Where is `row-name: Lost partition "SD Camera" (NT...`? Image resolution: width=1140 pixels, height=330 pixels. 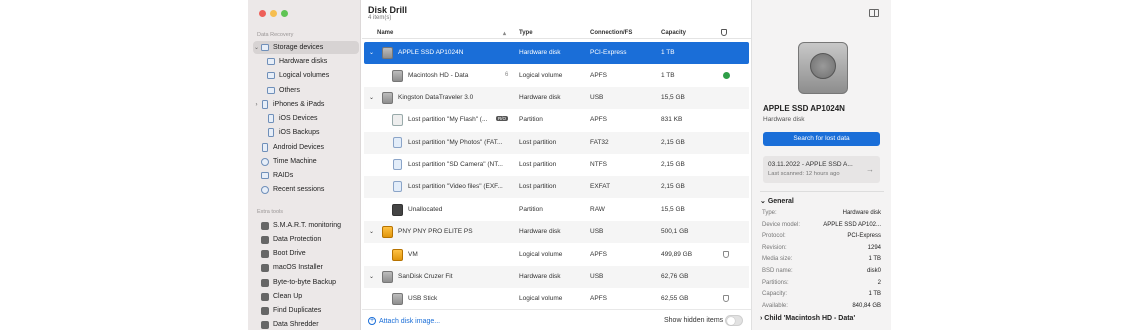
row-name: Lost partition "SD Camera" (NT... is located at coordinates (455, 164).